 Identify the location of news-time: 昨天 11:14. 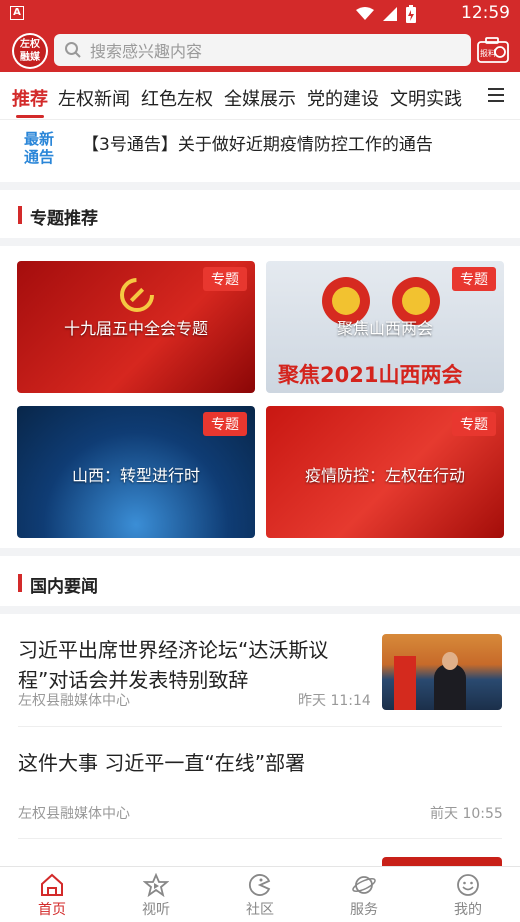
(334, 701).